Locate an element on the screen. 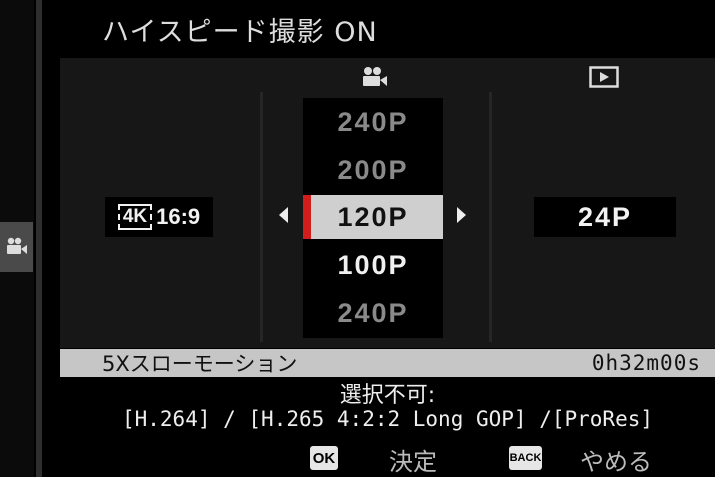 Image resolution: width=715 pixels, height=477 pixels. movie-mode-tab is located at coordinates (16, 247).